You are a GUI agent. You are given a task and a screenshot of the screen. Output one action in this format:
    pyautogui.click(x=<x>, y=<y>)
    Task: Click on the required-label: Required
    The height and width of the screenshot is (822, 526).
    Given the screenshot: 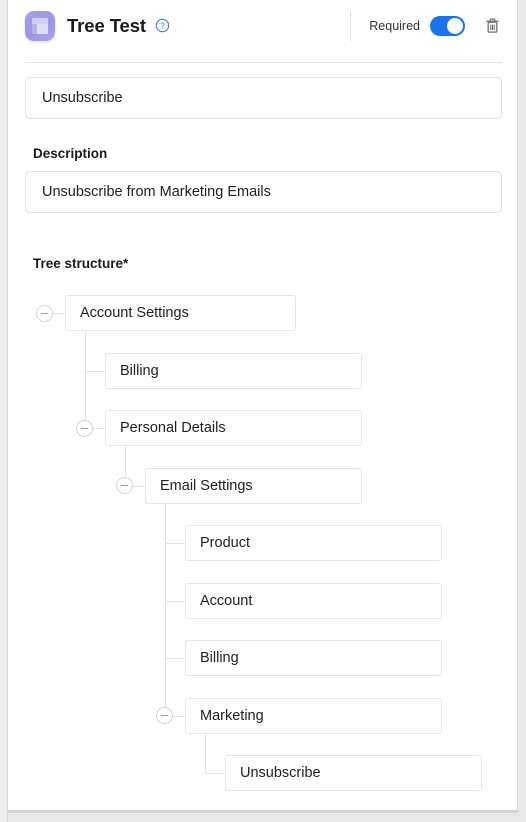 What is the action you would take?
    pyautogui.click(x=394, y=25)
    